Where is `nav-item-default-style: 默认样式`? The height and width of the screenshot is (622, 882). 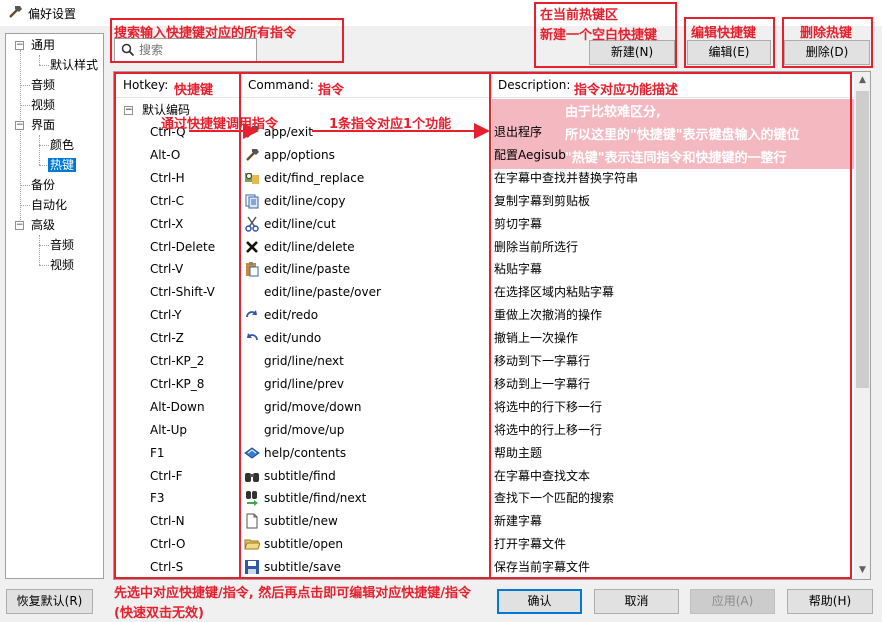
nav-item-default-style: 默认样式 is located at coordinates (74, 65).